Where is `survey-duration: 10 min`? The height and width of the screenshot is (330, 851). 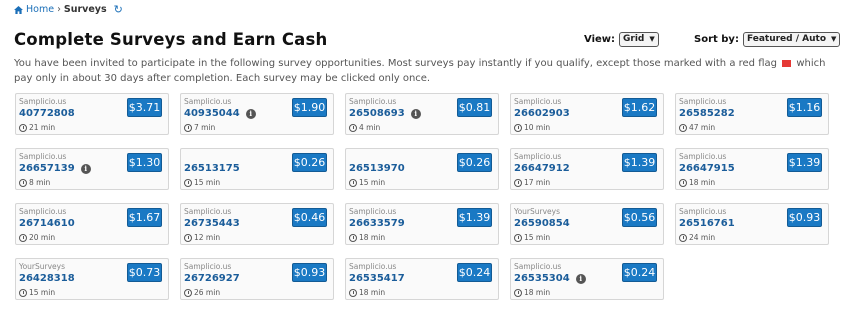
survey-duration: 10 min is located at coordinates (532, 127).